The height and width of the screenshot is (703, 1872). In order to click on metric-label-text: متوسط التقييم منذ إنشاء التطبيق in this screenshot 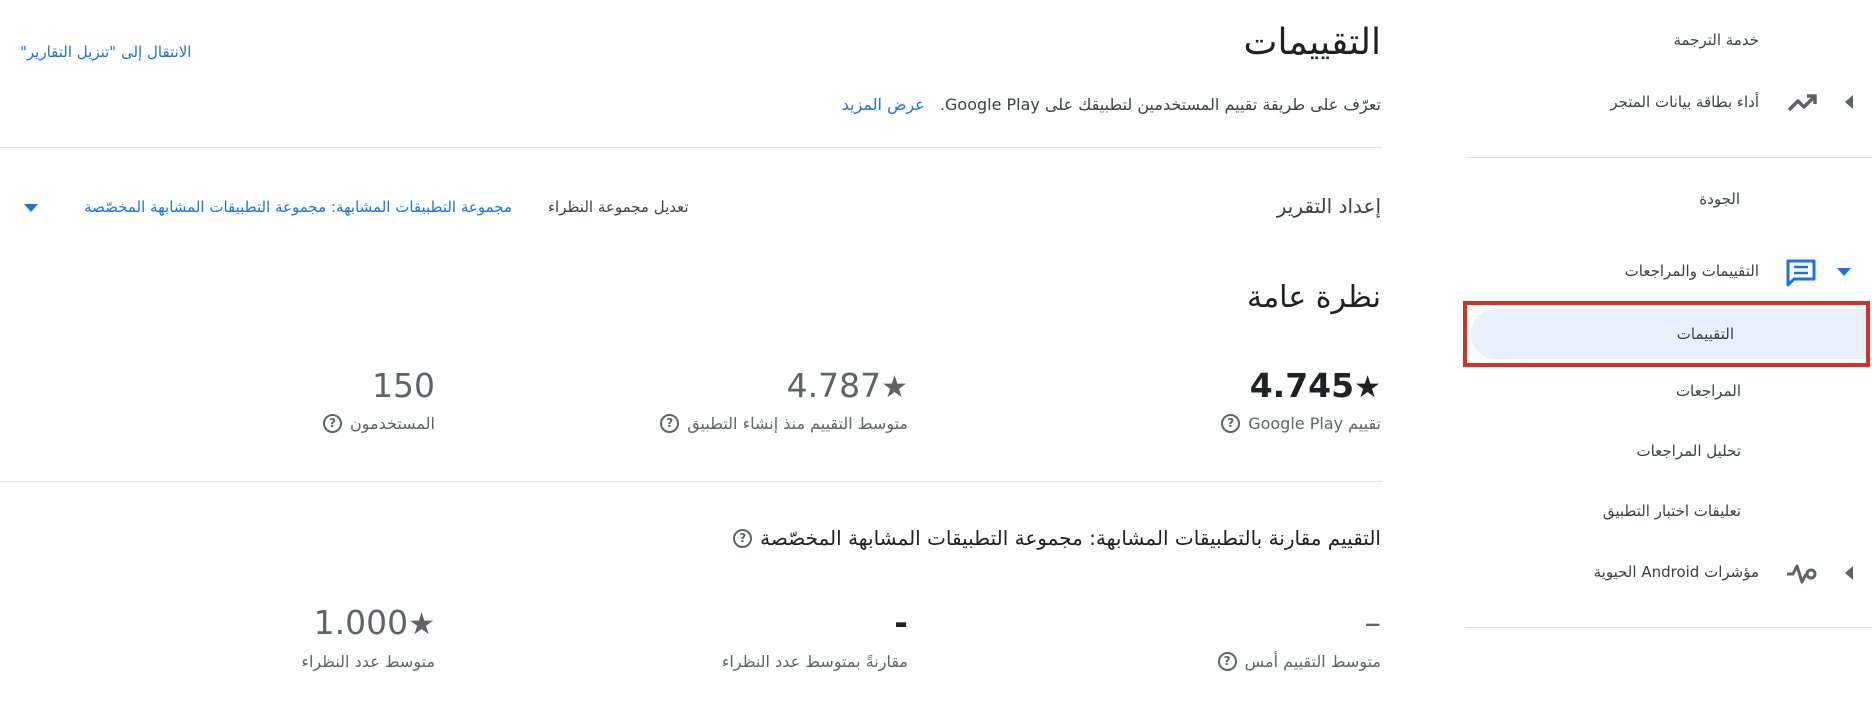, I will do `click(797, 423)`.